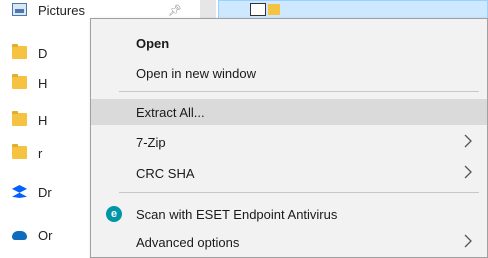 The image size is (488, 258). What do you see at coordinates (19, 9) in the screenshot?
I see `pictures-icon` at bounding box center [19, 9].